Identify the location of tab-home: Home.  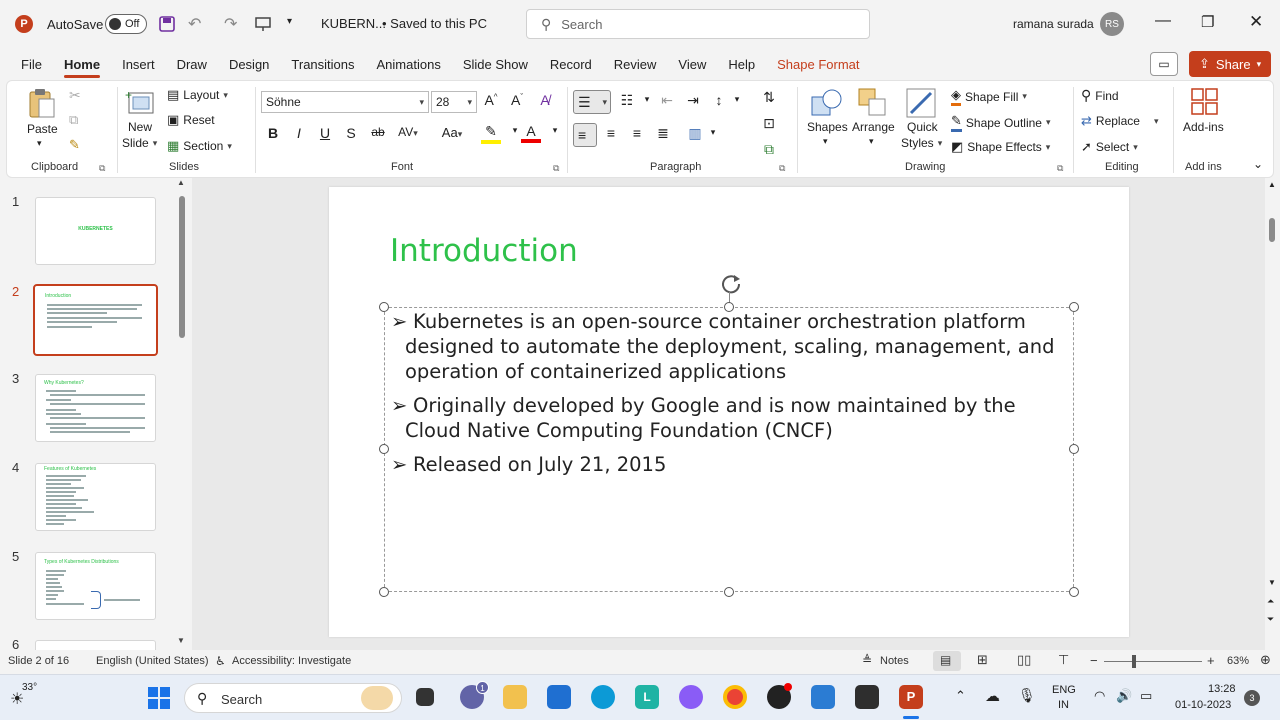
(82, 64).